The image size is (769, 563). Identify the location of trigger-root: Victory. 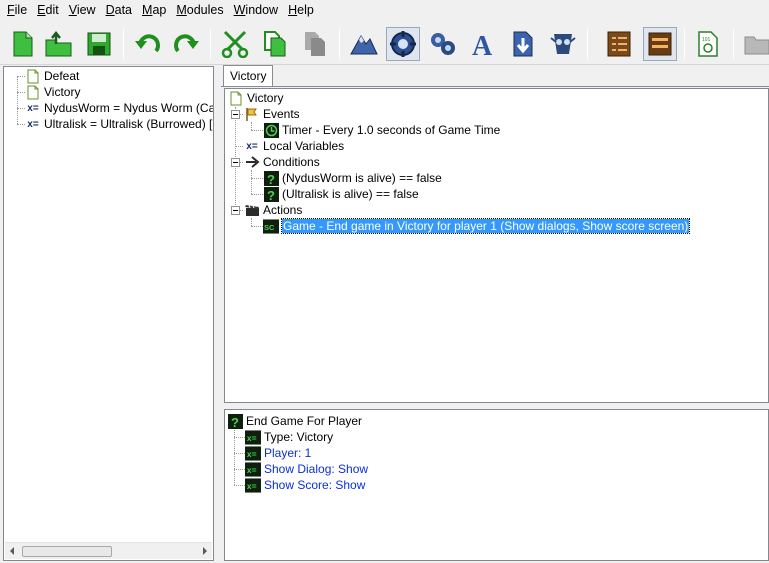
(255, 98).